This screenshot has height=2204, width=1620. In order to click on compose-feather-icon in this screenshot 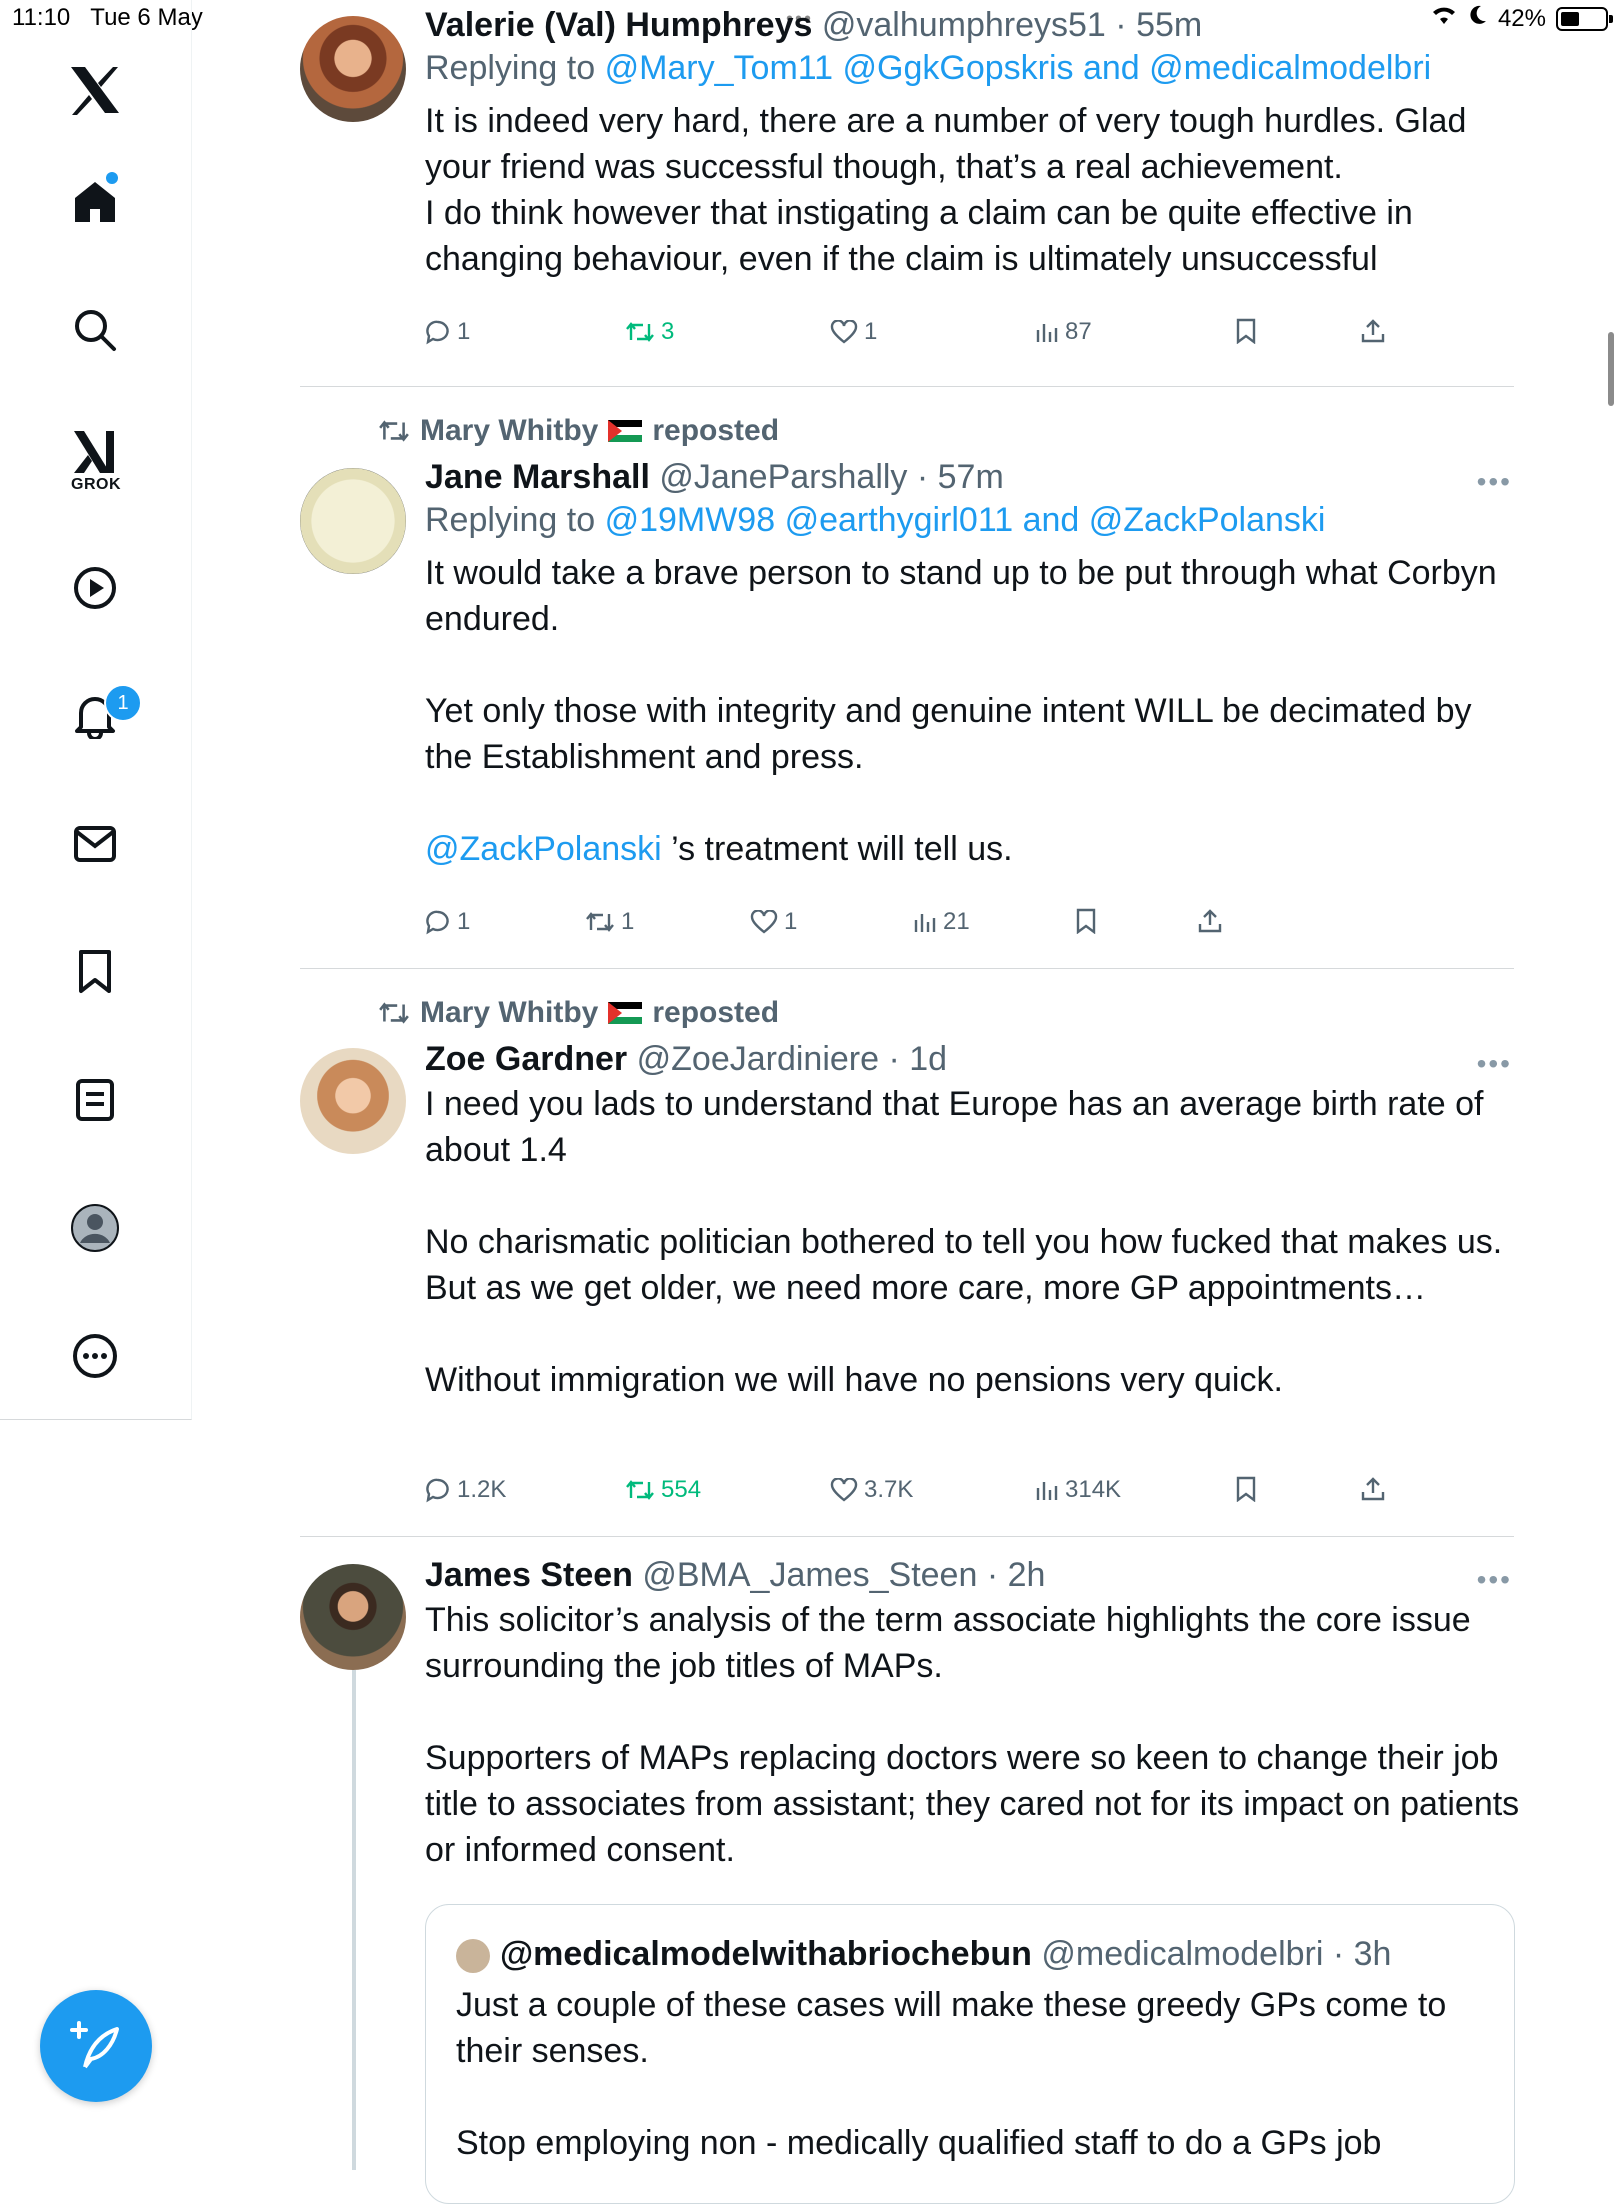, I will do `click(94, 2045)`.